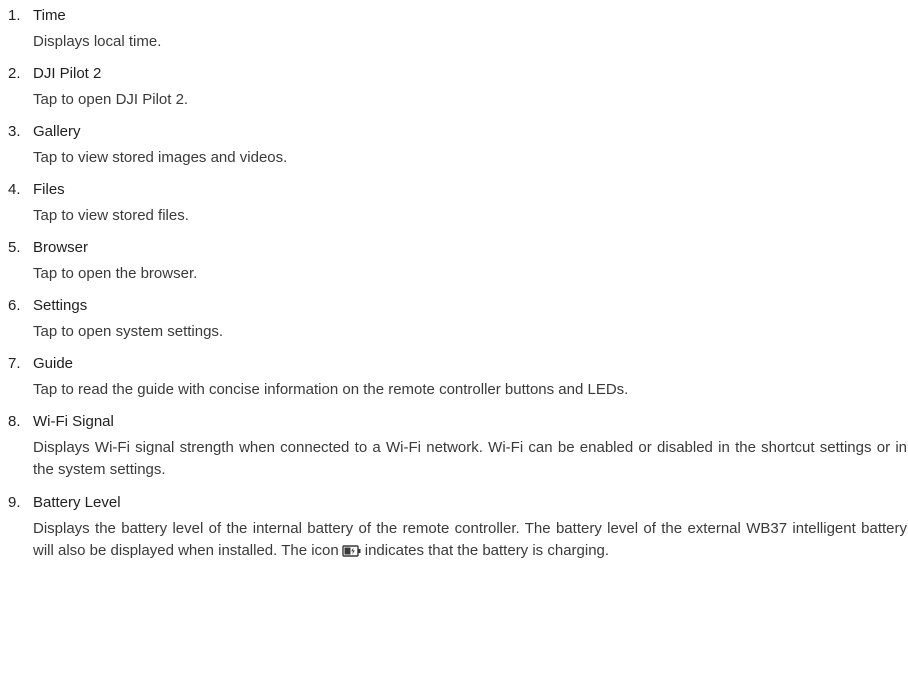 The image size is (908, 683). Describe the element at coordinates (14, 73) in the screenshot. I see `item-number: 2.` at that location.